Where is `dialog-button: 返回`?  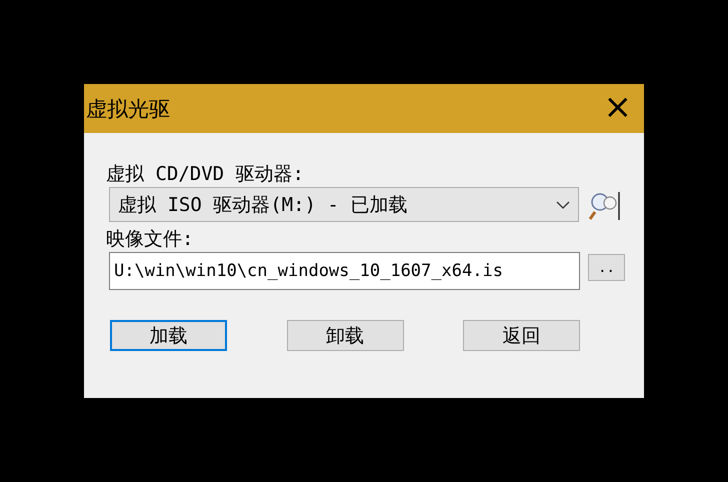
dialog-button: 返回 is located at coordinates (521, 335).